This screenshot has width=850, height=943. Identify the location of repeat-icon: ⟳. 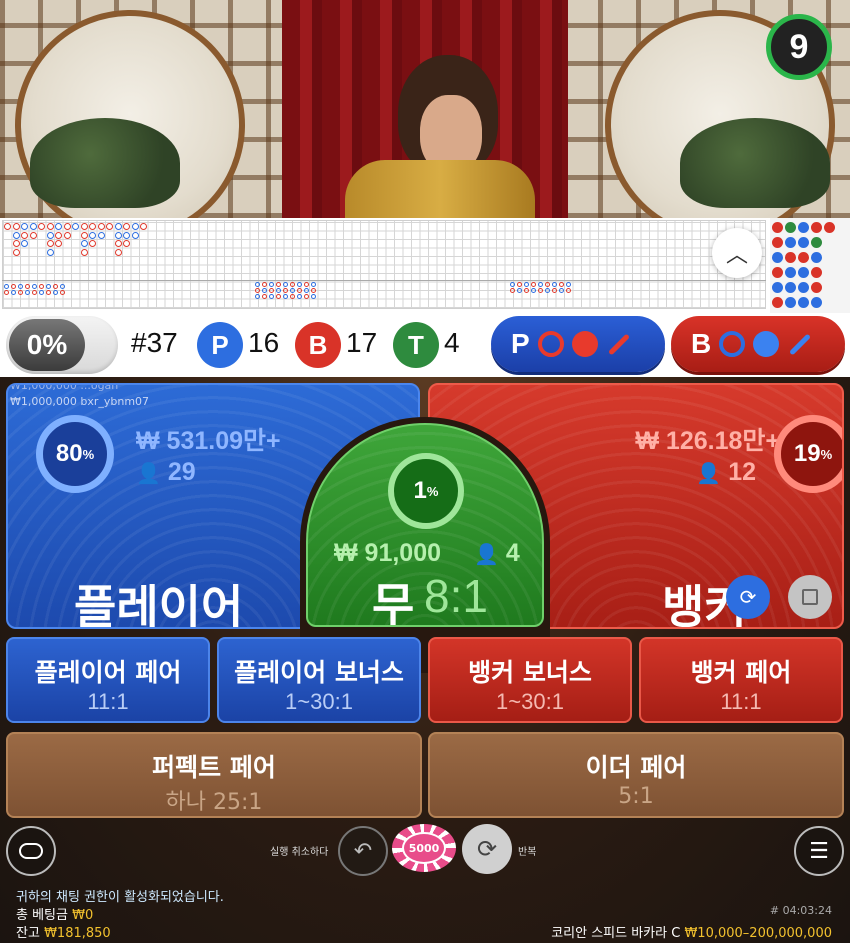
(487, 849).